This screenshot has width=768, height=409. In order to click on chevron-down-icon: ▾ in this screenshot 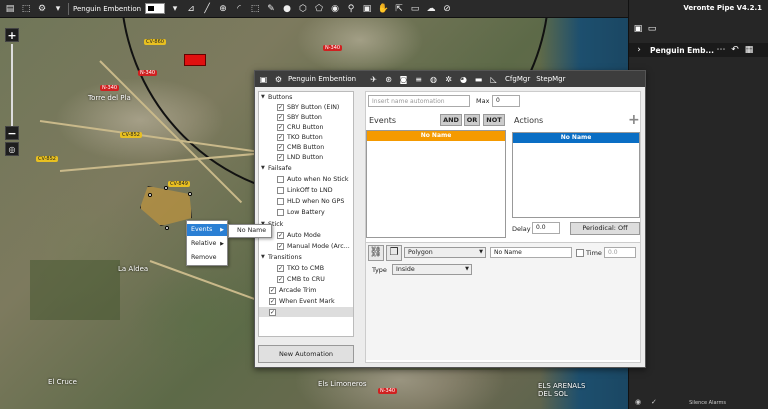, I will do `click(175, 9)`.